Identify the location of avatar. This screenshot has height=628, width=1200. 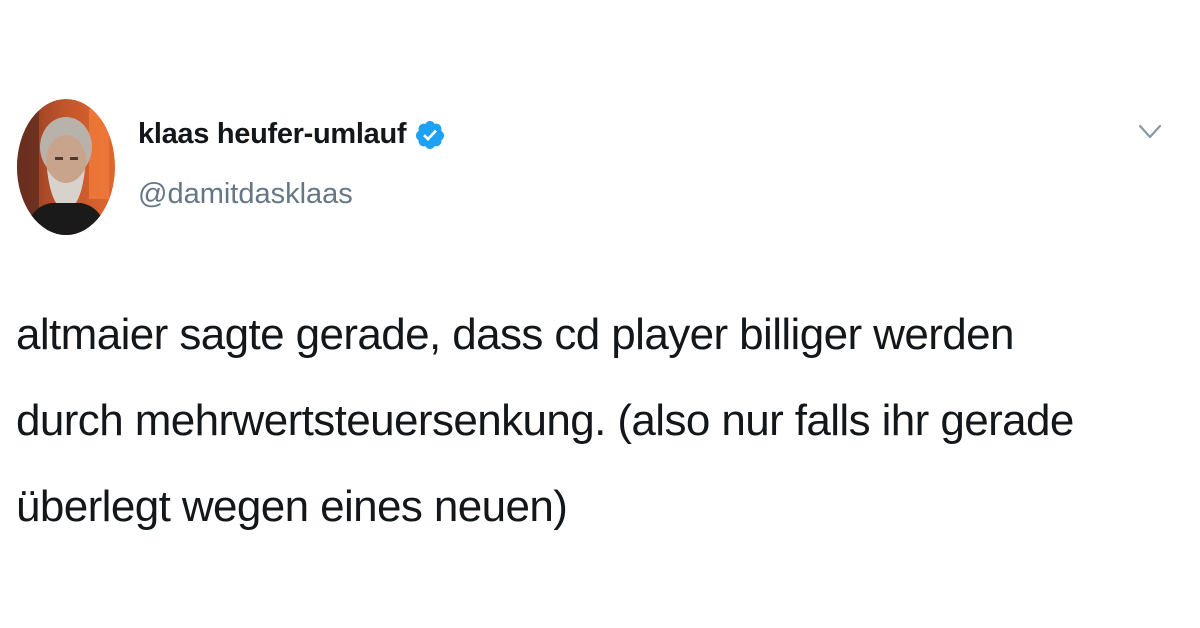
(66, 167).